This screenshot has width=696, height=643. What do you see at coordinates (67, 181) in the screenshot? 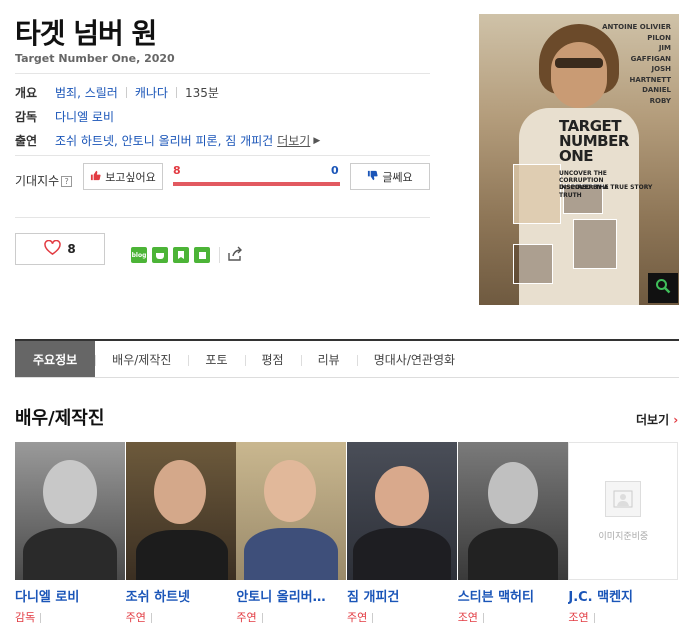
I see `help-icon: ?` at bounding box center [67, 181].